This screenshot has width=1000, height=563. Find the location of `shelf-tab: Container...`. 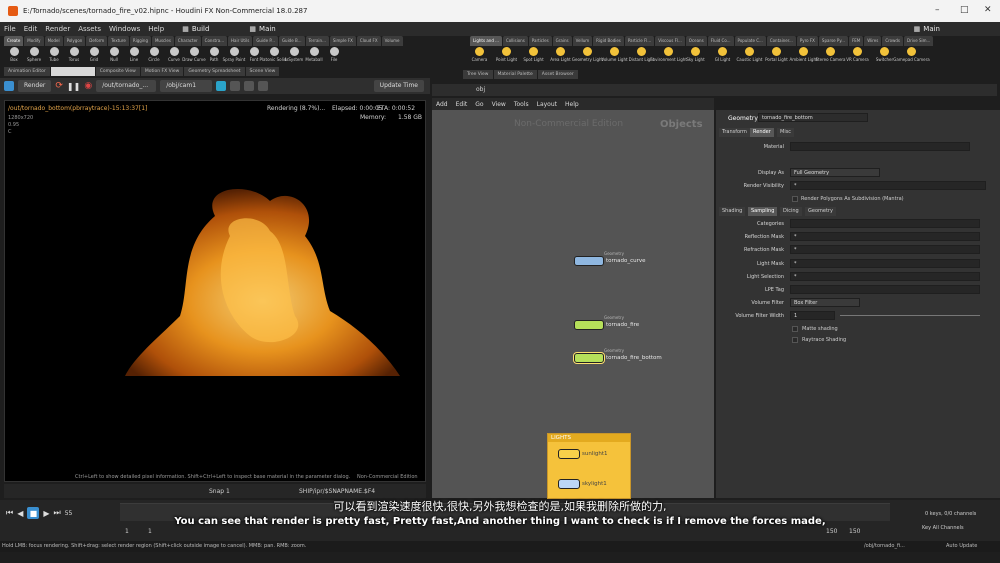

shelf-tab: Container... is located at coordinates (781, 41).